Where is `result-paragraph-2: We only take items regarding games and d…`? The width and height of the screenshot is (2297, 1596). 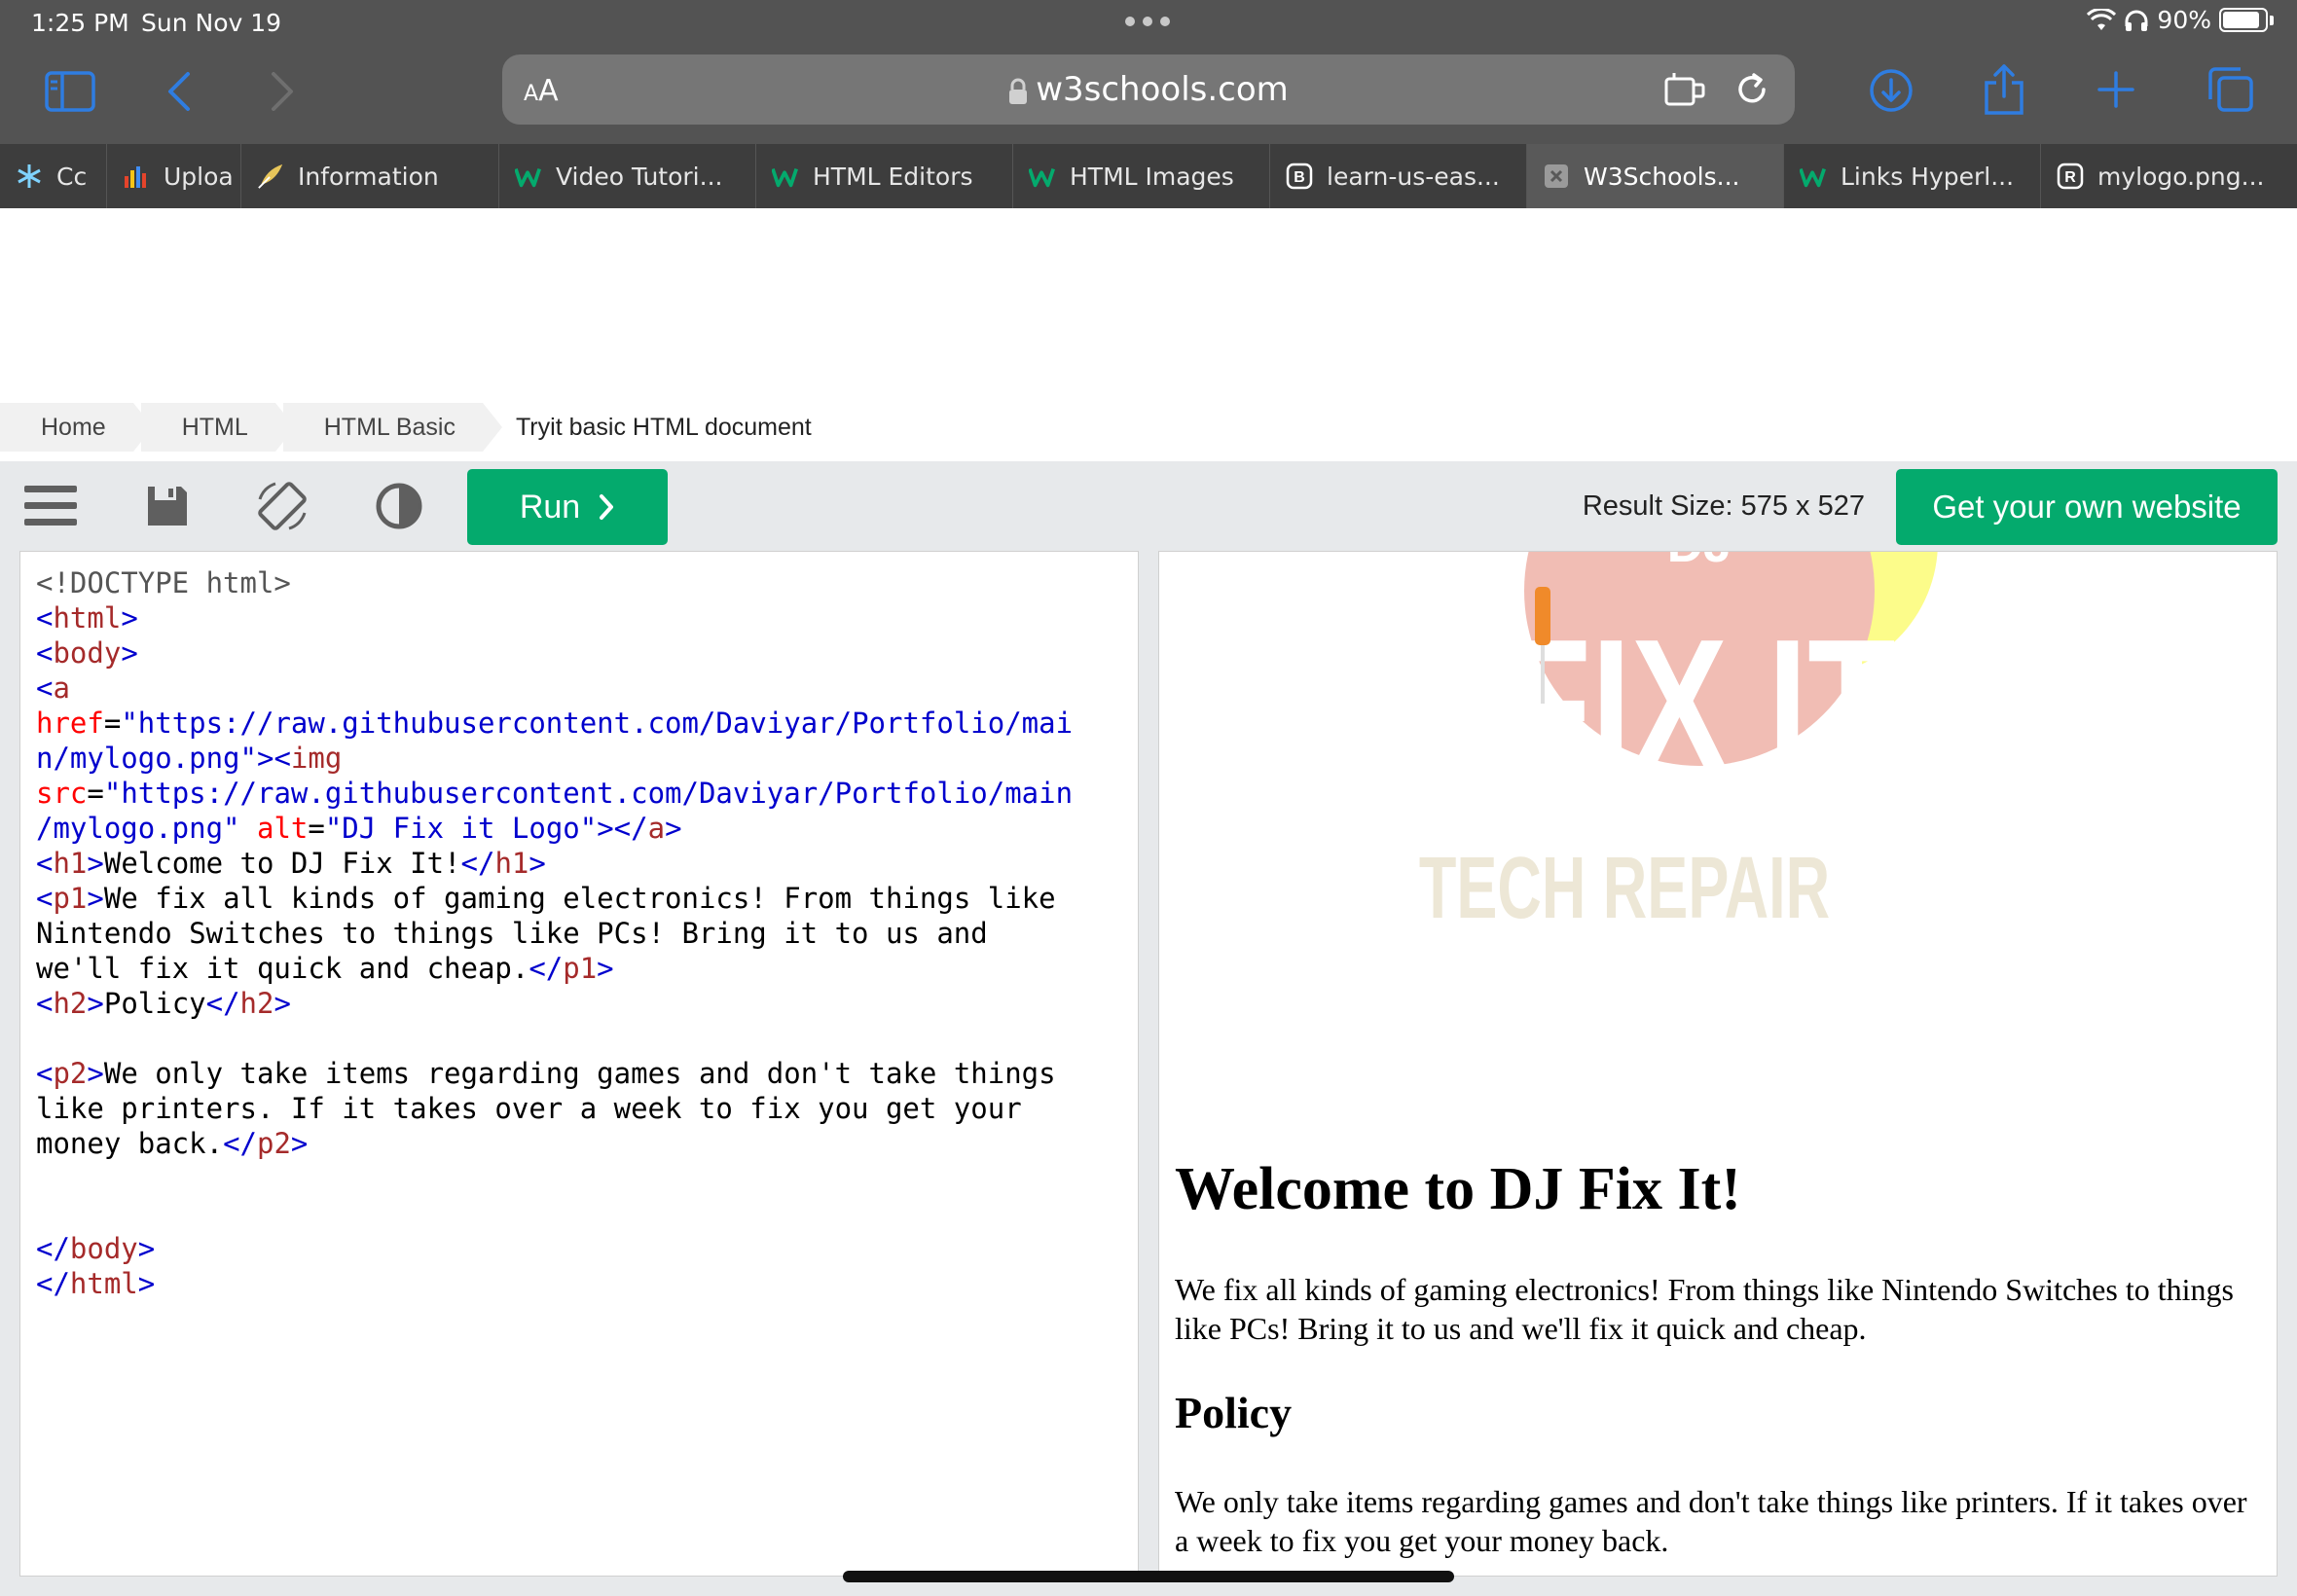 result-paragraph-2: We only take items regarding games and d… is located at coordinates (1711, 1521).